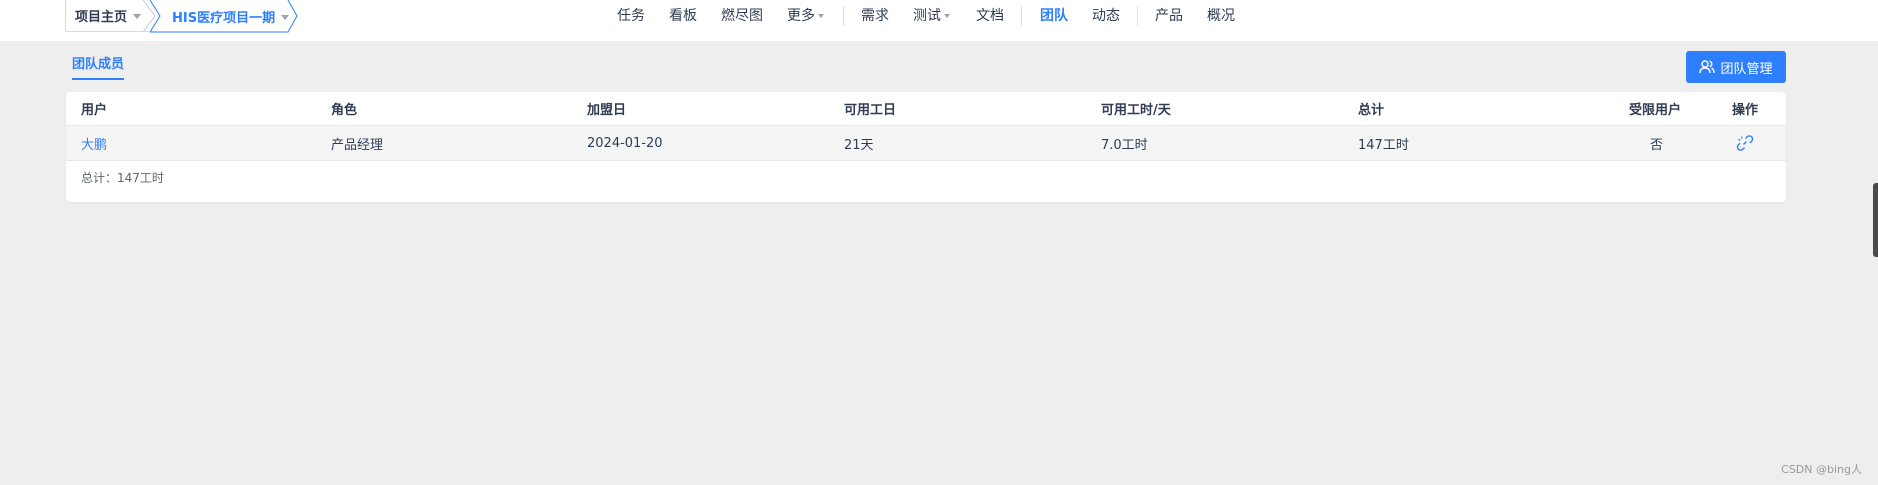 Image resolution: width=1878 pixels, height=485 pixels. I want to click on column-header-restricted: 受限用户, so click(1655, 110).